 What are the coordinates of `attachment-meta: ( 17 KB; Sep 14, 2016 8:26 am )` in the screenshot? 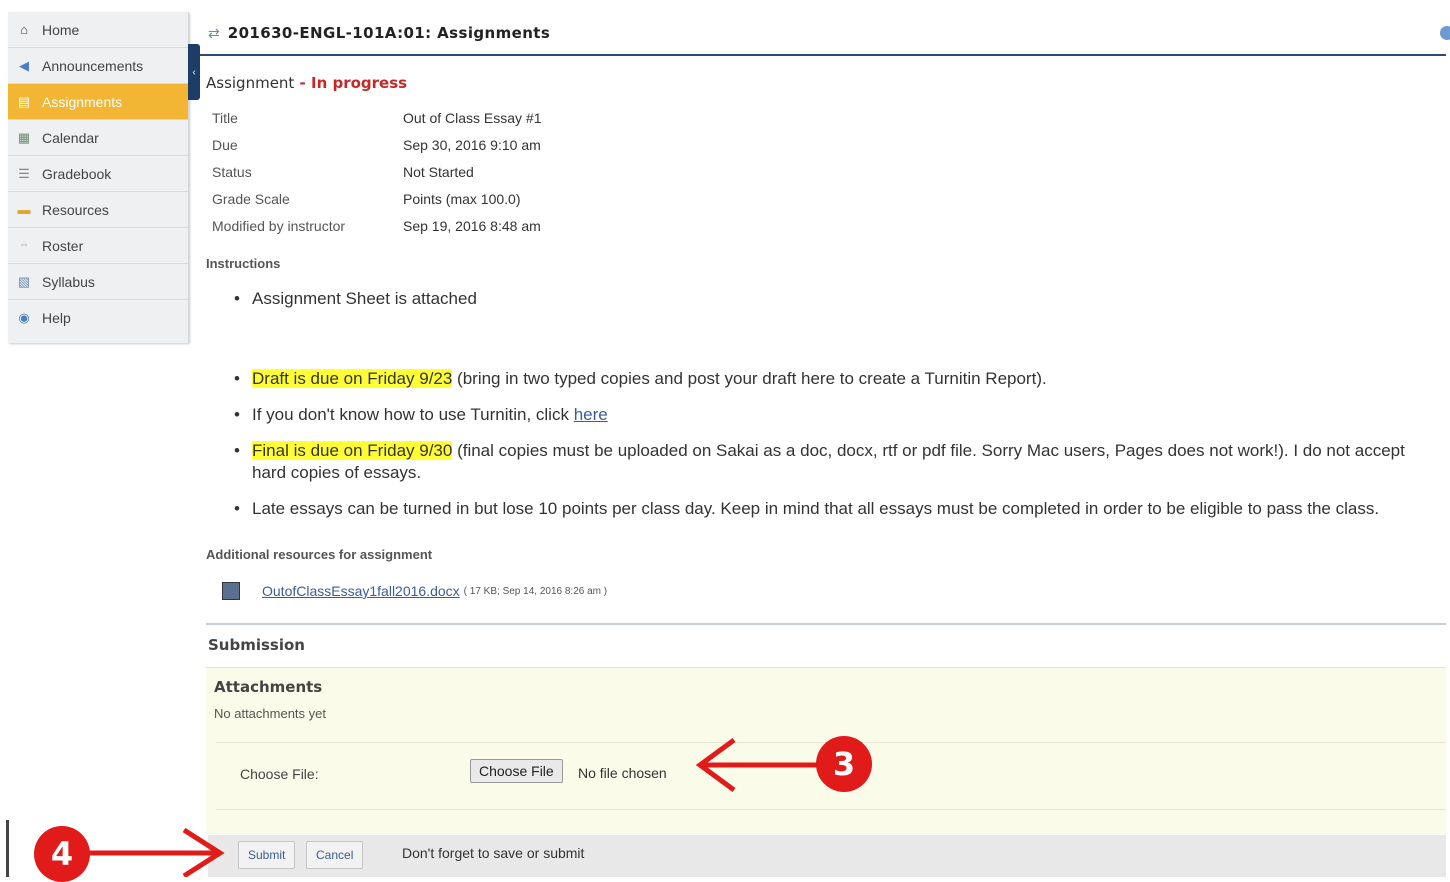 It's located at (535, 591).